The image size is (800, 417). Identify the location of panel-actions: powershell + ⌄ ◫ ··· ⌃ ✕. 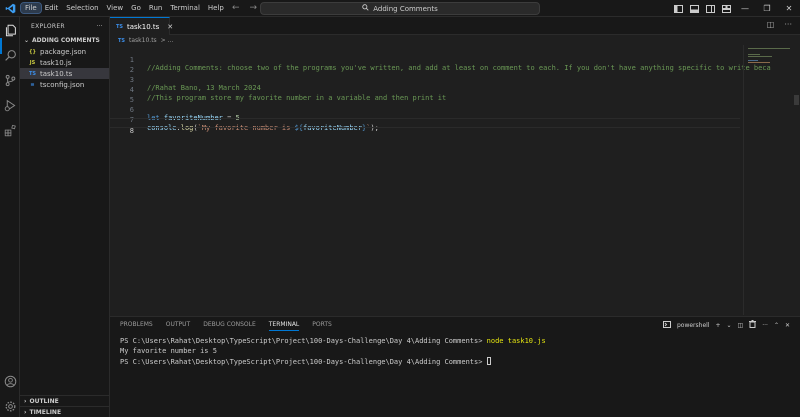
(726, 325).